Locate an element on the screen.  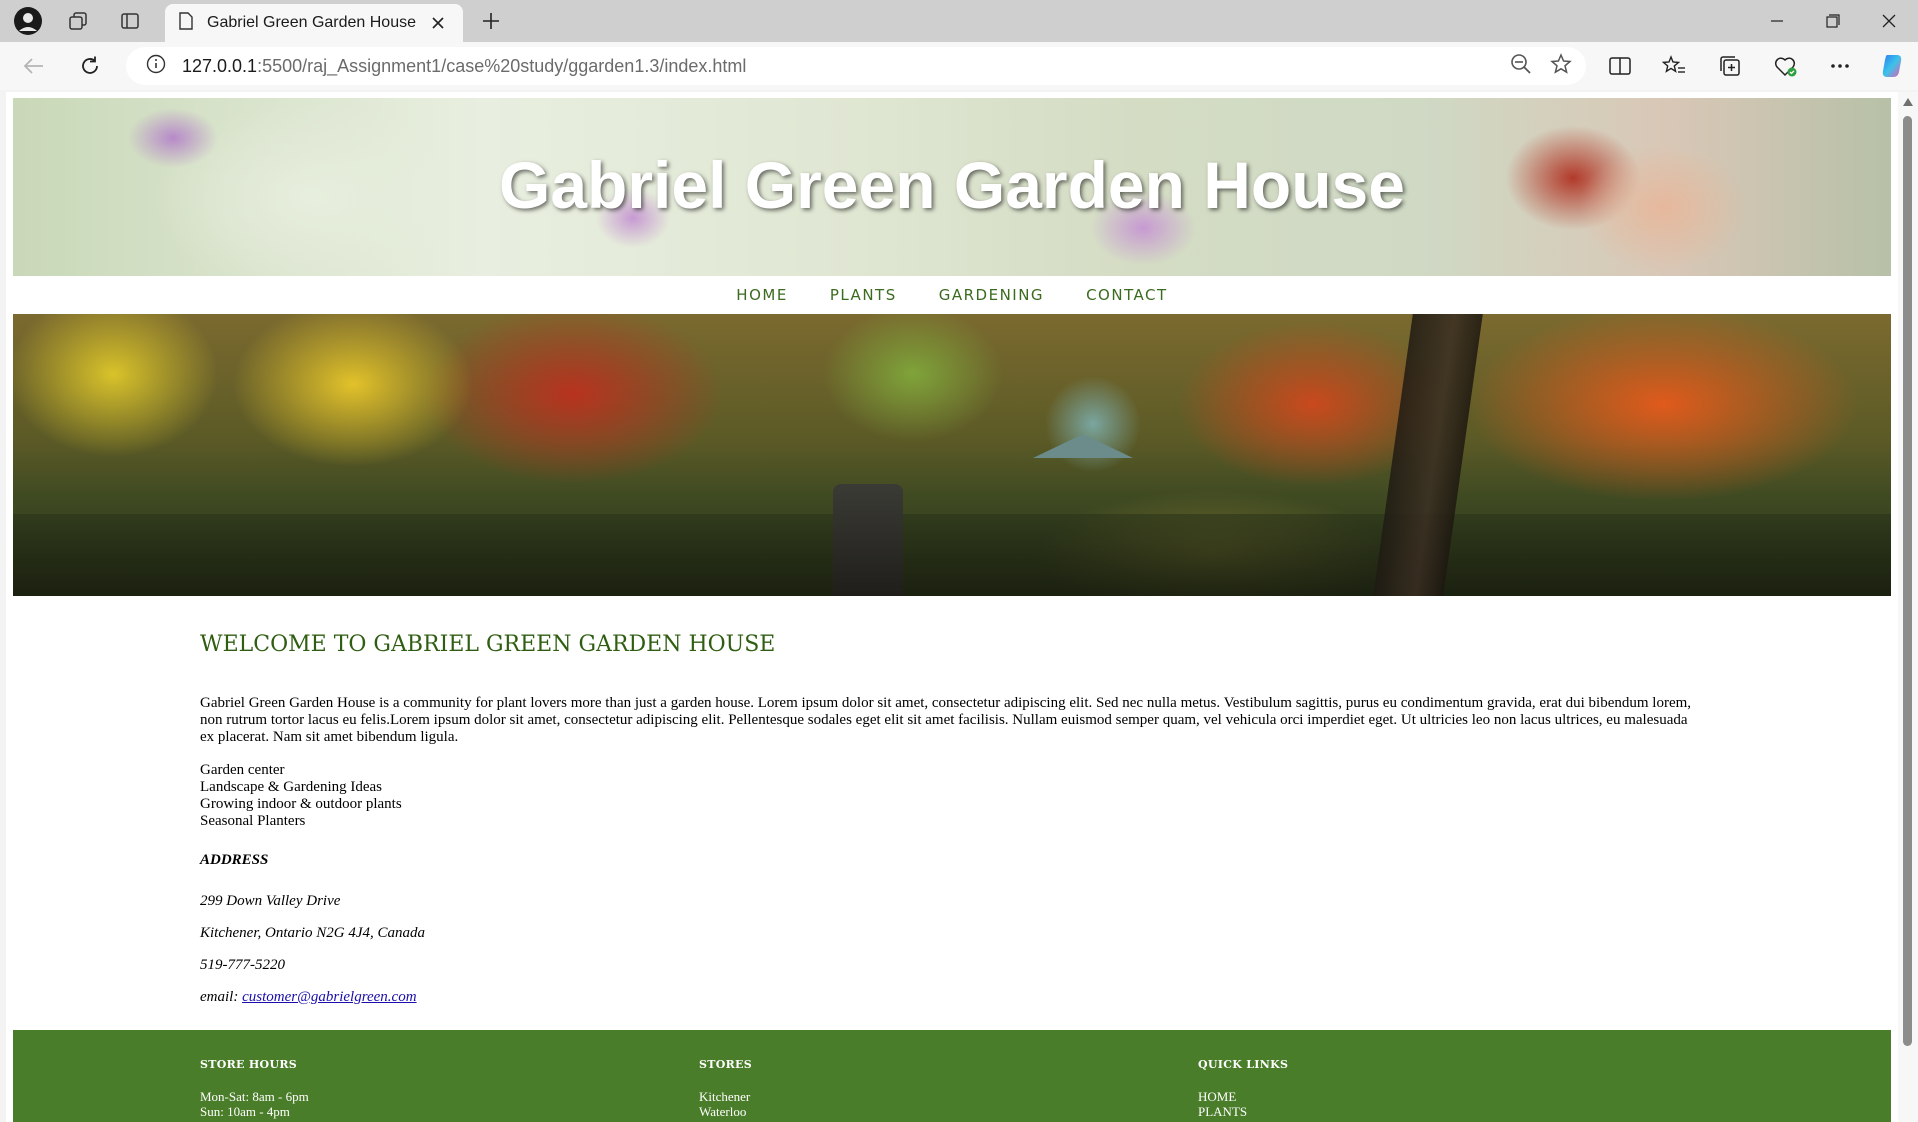
footer-store-item: Kitchener is located at coordinates (725, 1096).